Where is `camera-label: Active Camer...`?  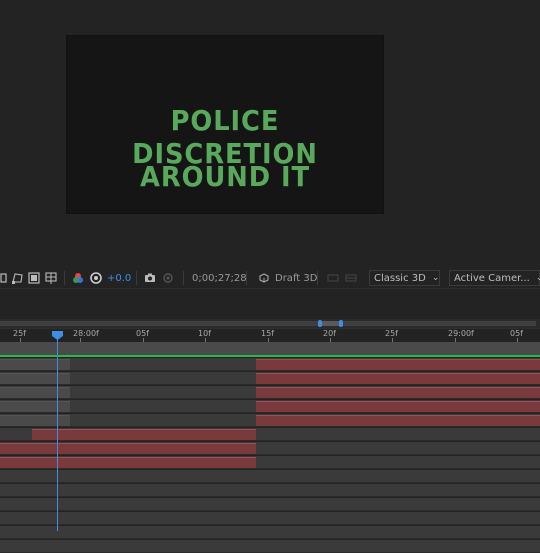
camera-label: Active Camer... is located at coordinates (492, 278).